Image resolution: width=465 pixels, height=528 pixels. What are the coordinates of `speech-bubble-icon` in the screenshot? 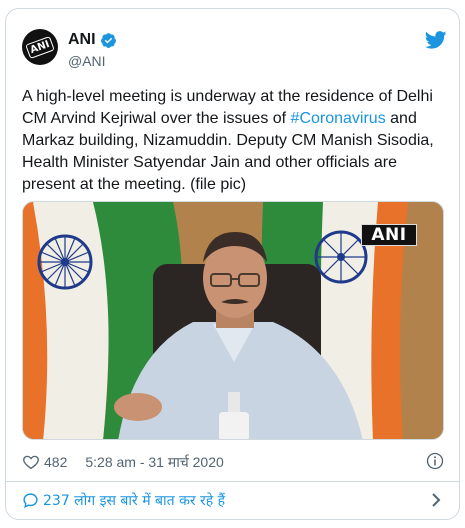 It's located at (30, 500).